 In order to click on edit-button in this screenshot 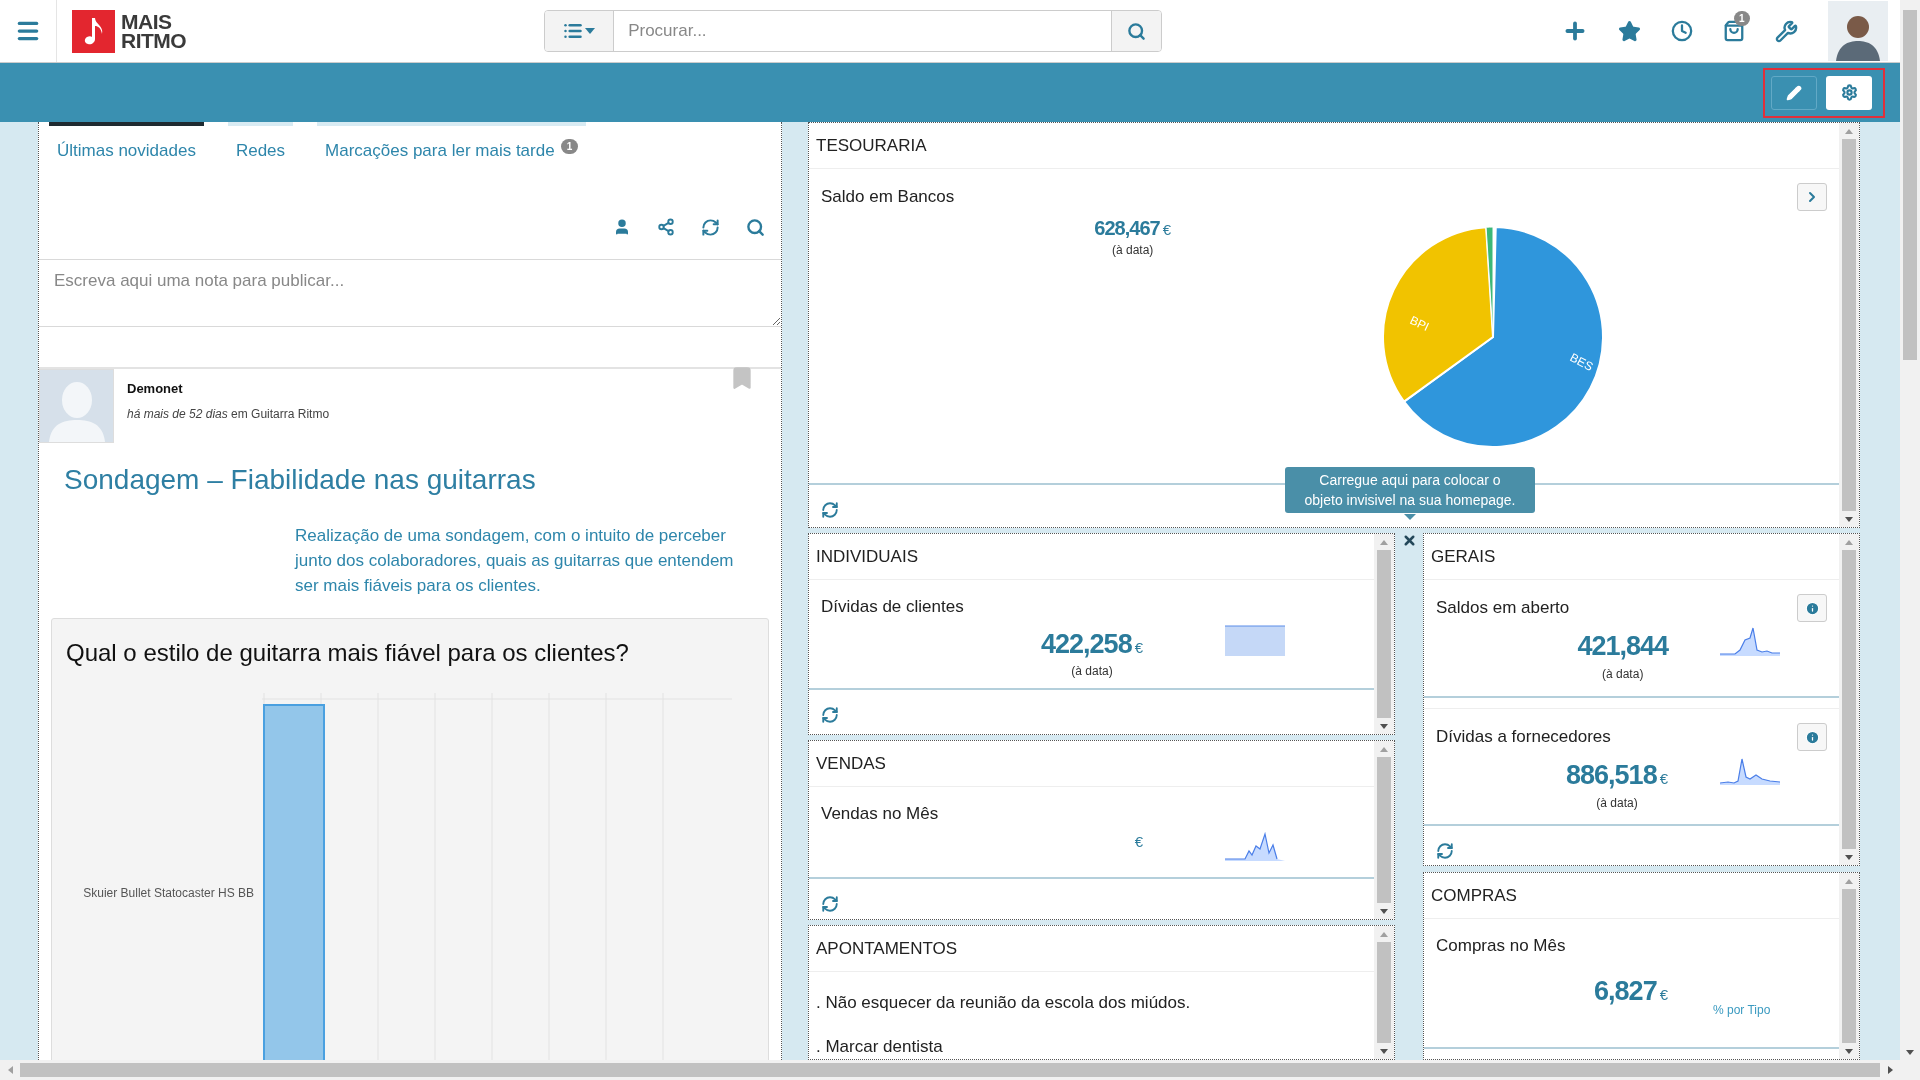, I will do `click(1794, 92)`.